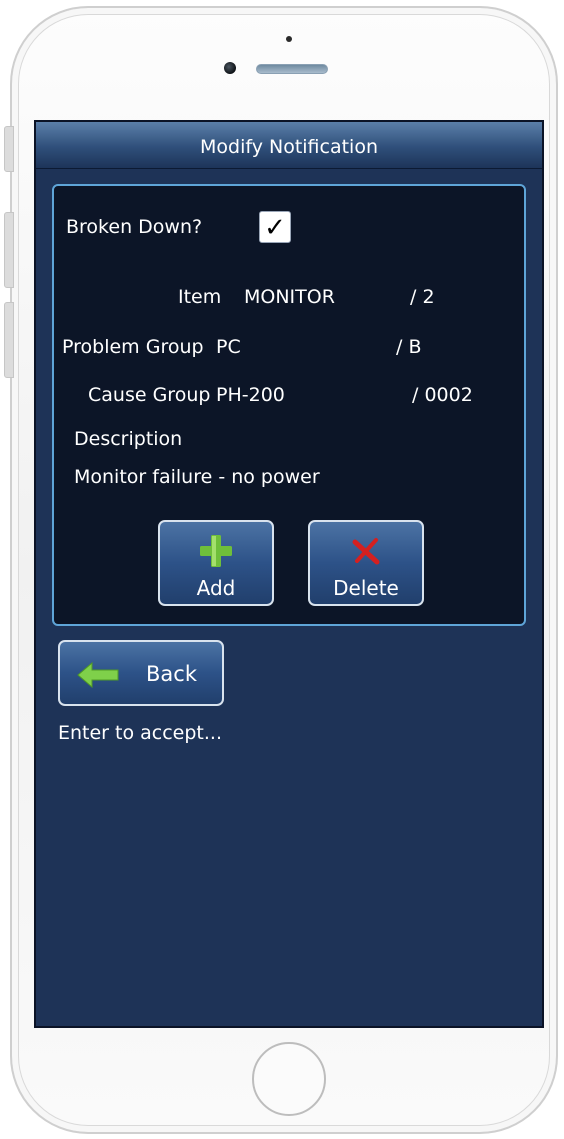 This screenshot has height=1139, width=564. Describe the element at coordinates (149, 395) in the screenshot. I see `cause-group-label: Cause Group` at that location.